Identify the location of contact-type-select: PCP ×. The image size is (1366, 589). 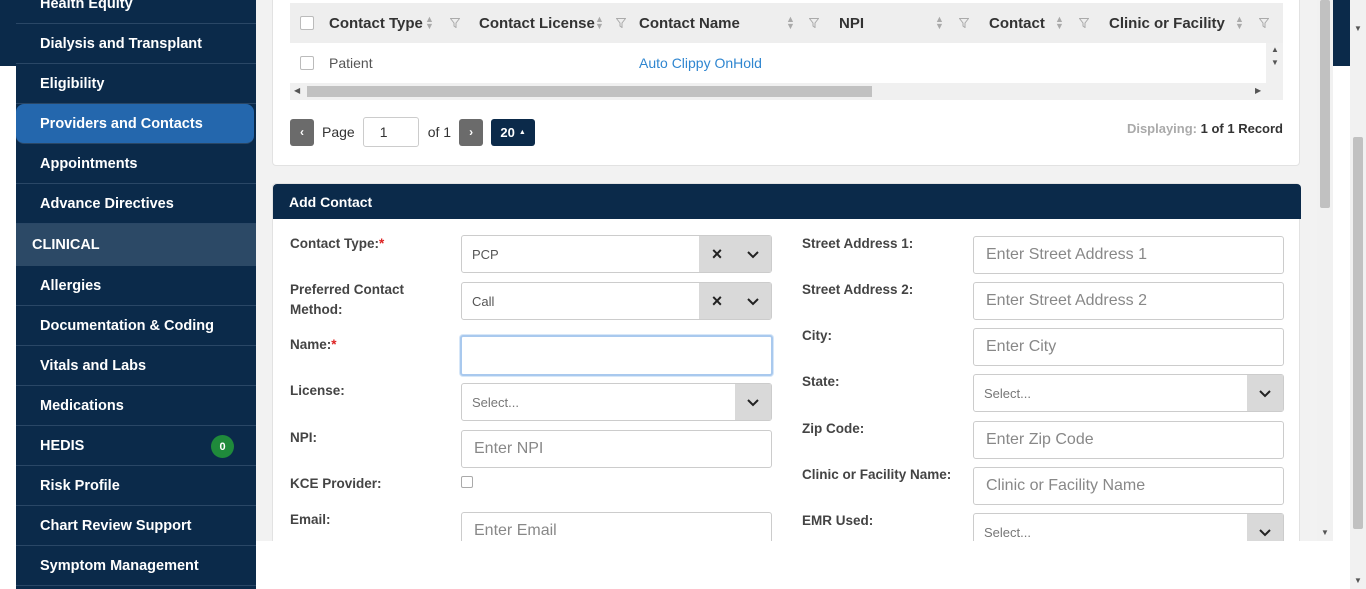
(616, 254).